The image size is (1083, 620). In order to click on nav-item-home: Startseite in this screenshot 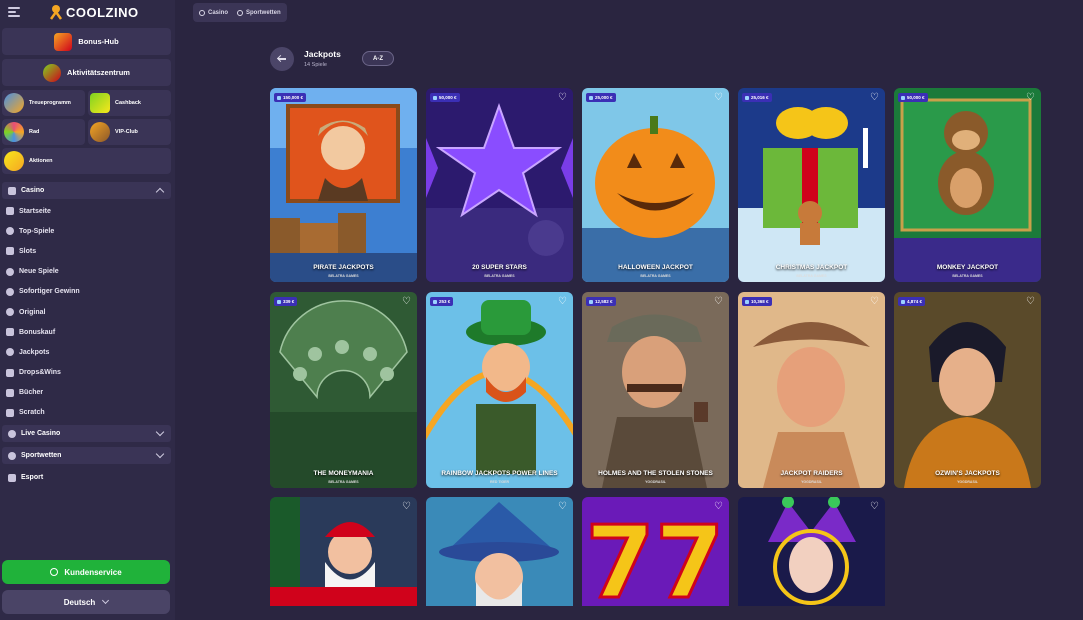, I will do `click(90, 211)`.